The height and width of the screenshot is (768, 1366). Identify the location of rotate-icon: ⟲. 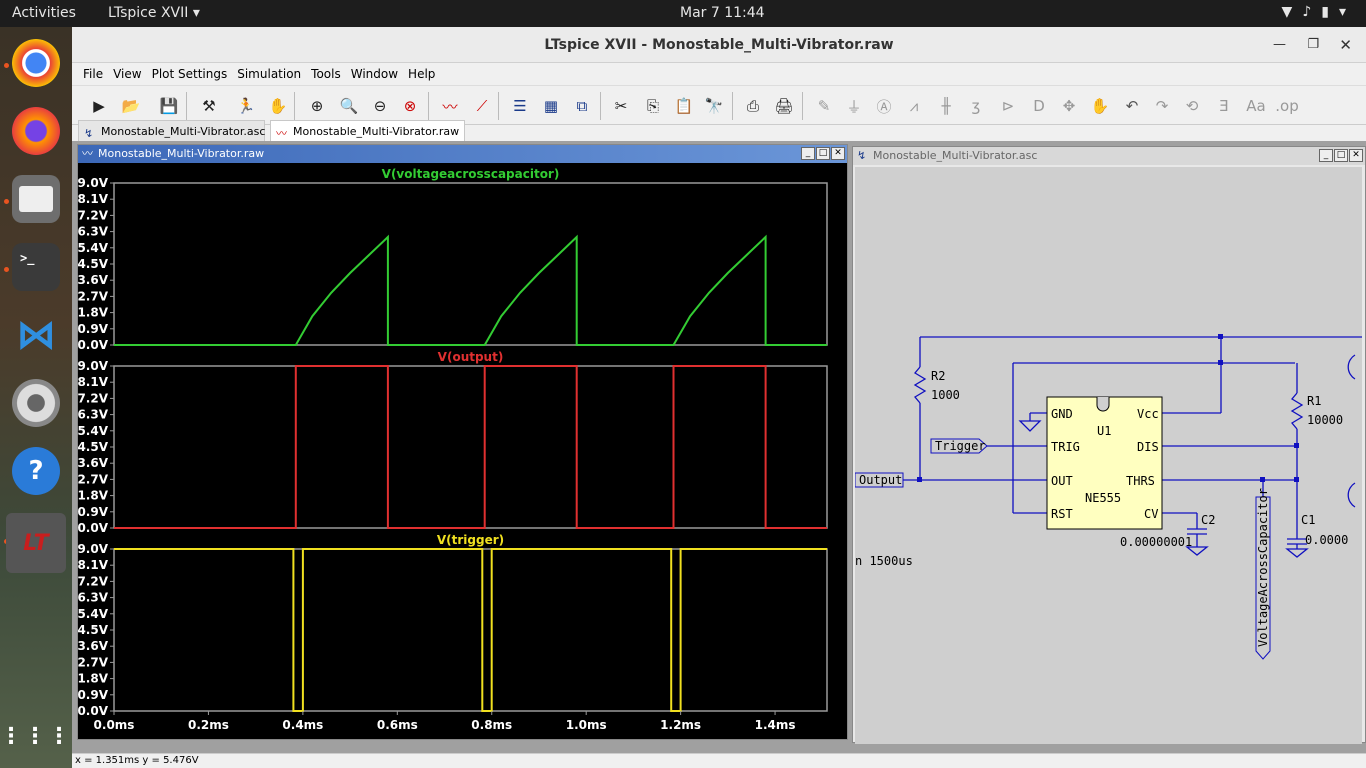
(1192, 106).